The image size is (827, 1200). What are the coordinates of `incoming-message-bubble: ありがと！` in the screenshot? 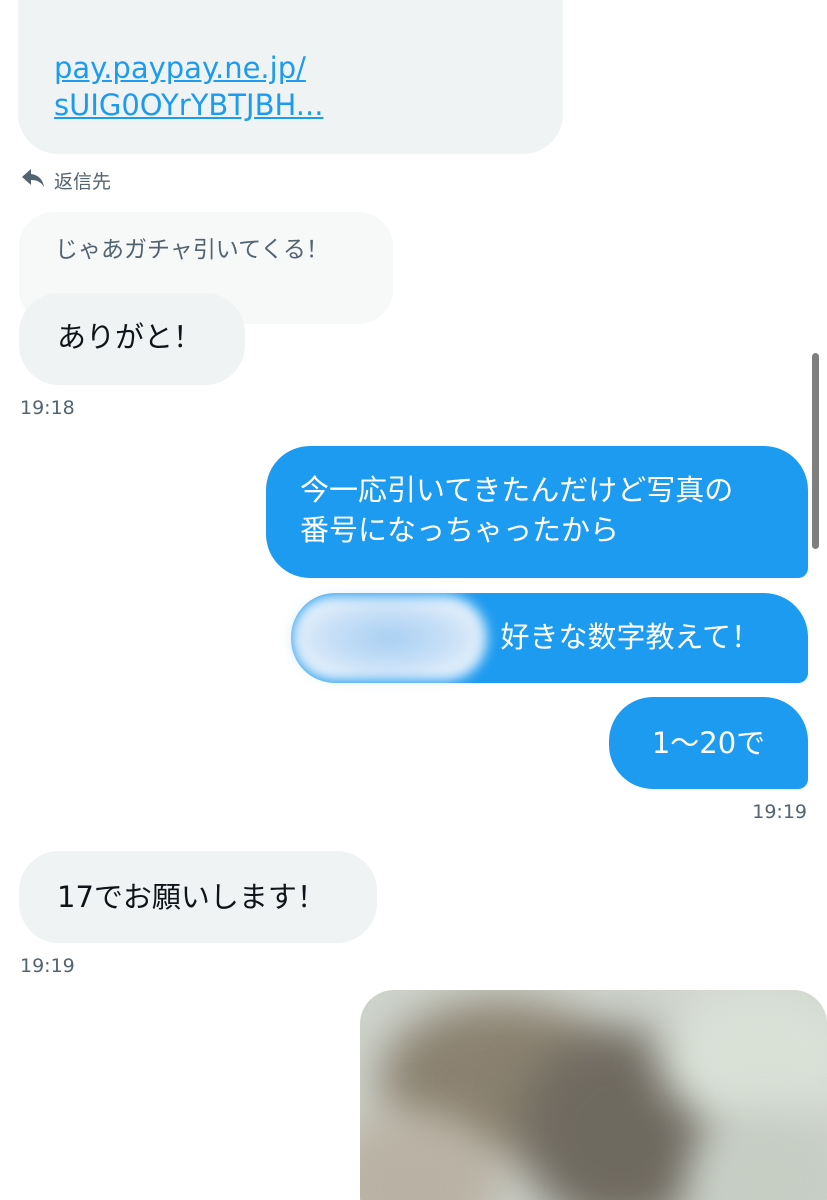 It's located at (132, 339).